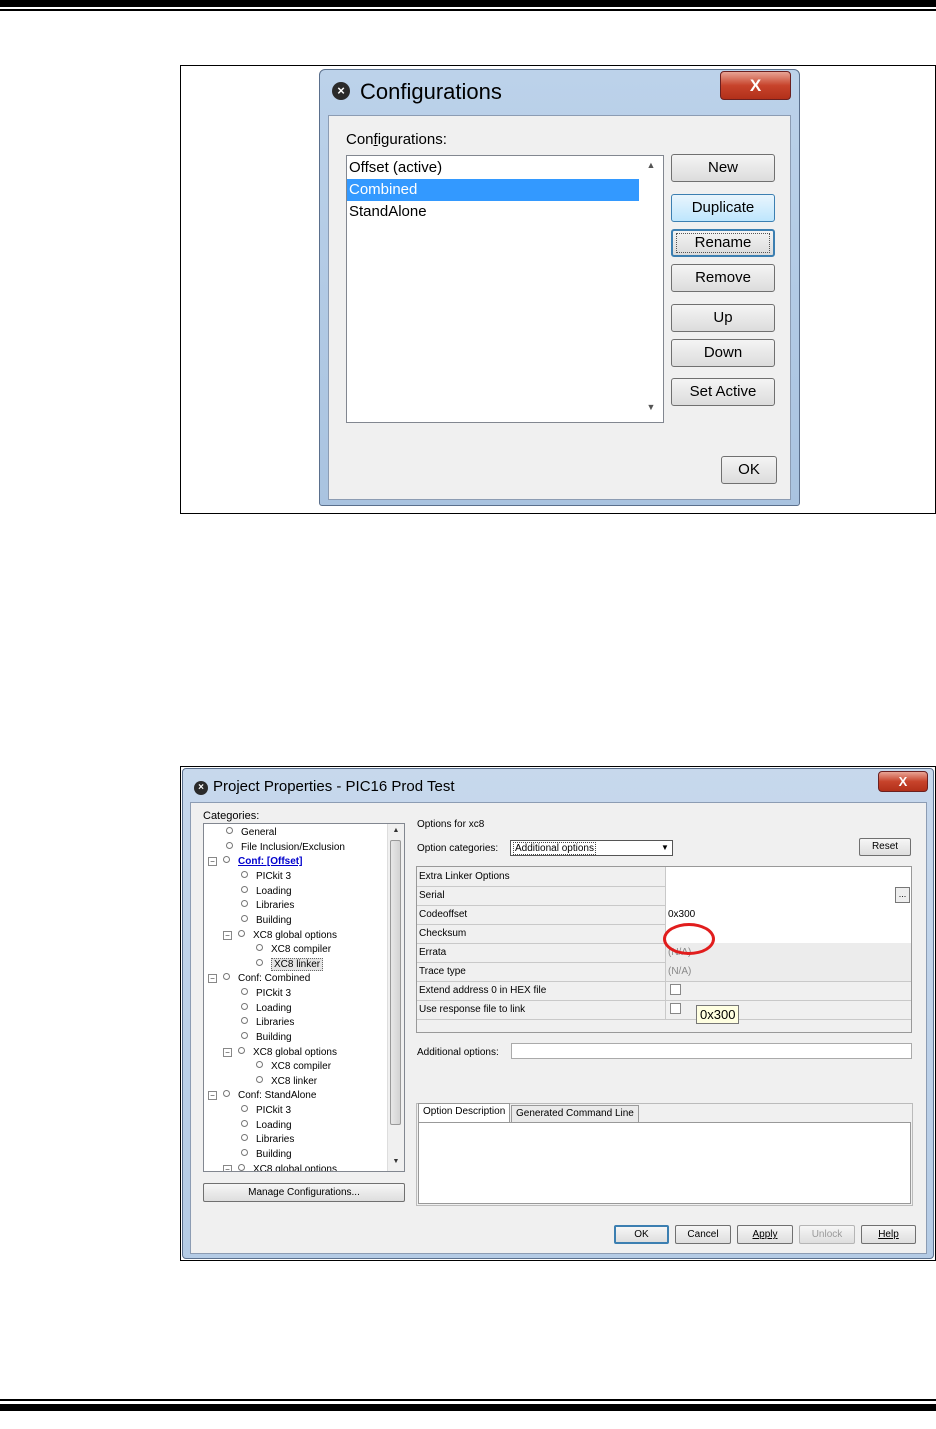 This screenshot has height=1429, width=936. I want to click on option-value: (N/A), so click(788, 971).